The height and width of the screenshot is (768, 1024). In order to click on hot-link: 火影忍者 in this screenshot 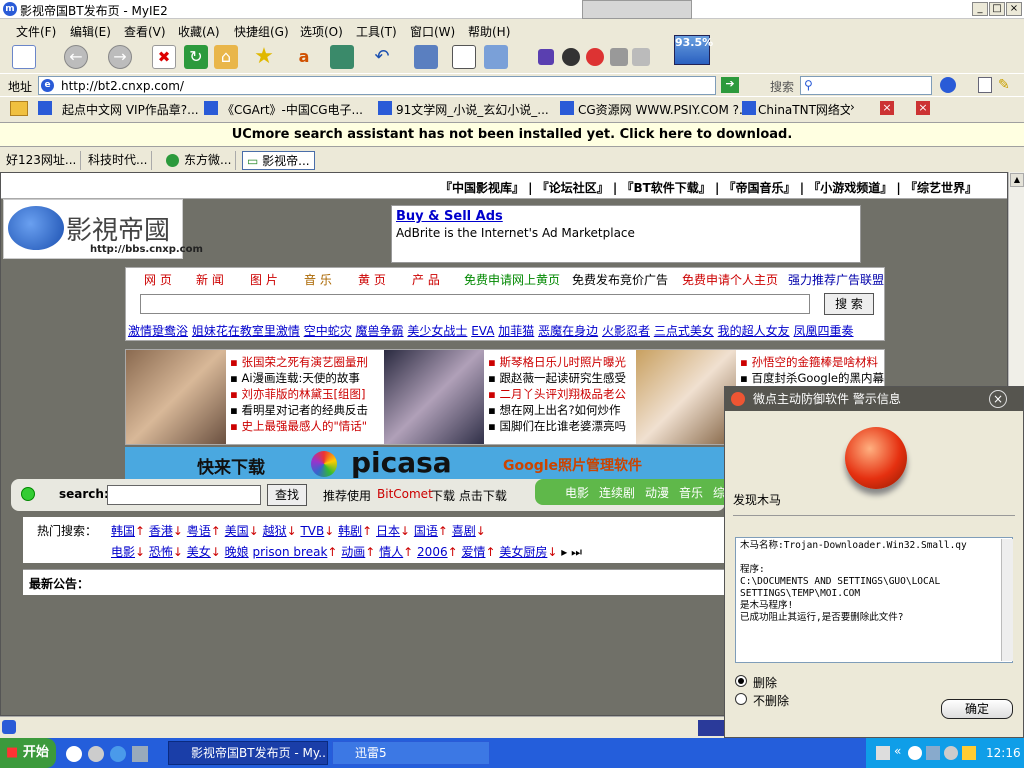, I will do `click(626, 331)`.